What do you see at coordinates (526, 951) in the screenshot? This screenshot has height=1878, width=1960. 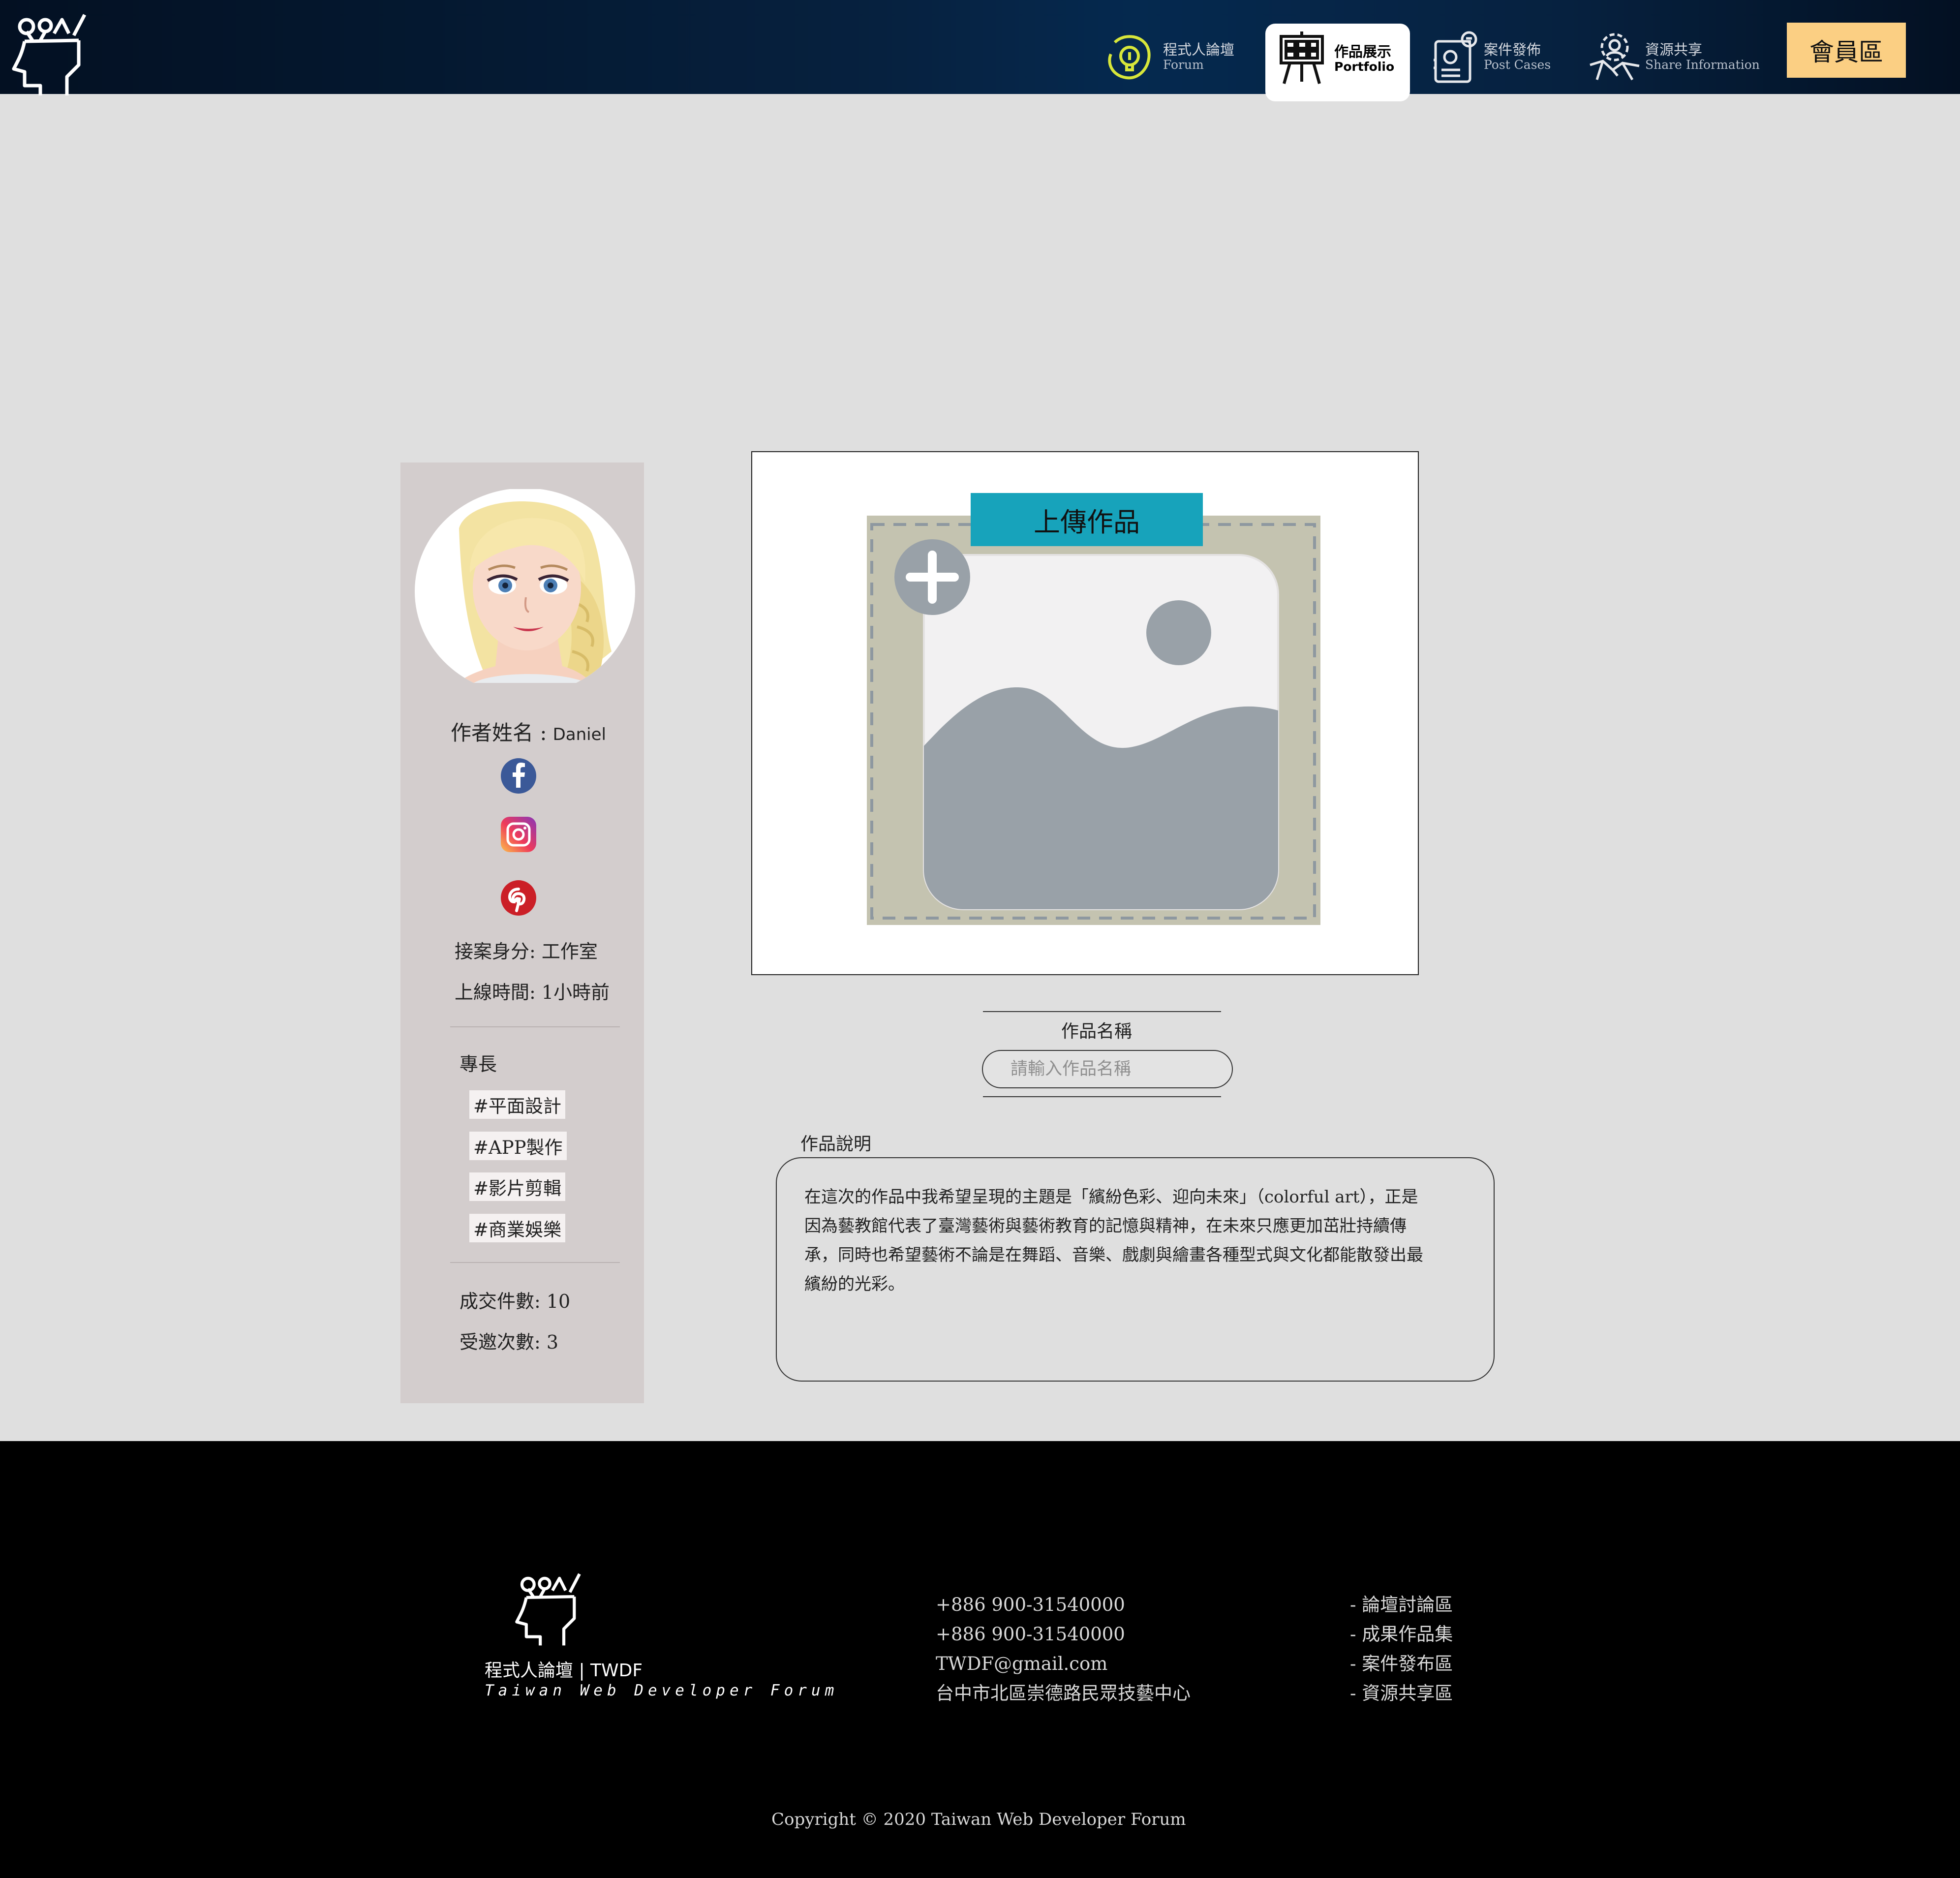 I see `job-role: 接案身分: 工作室` at bounding box center [526, 951].